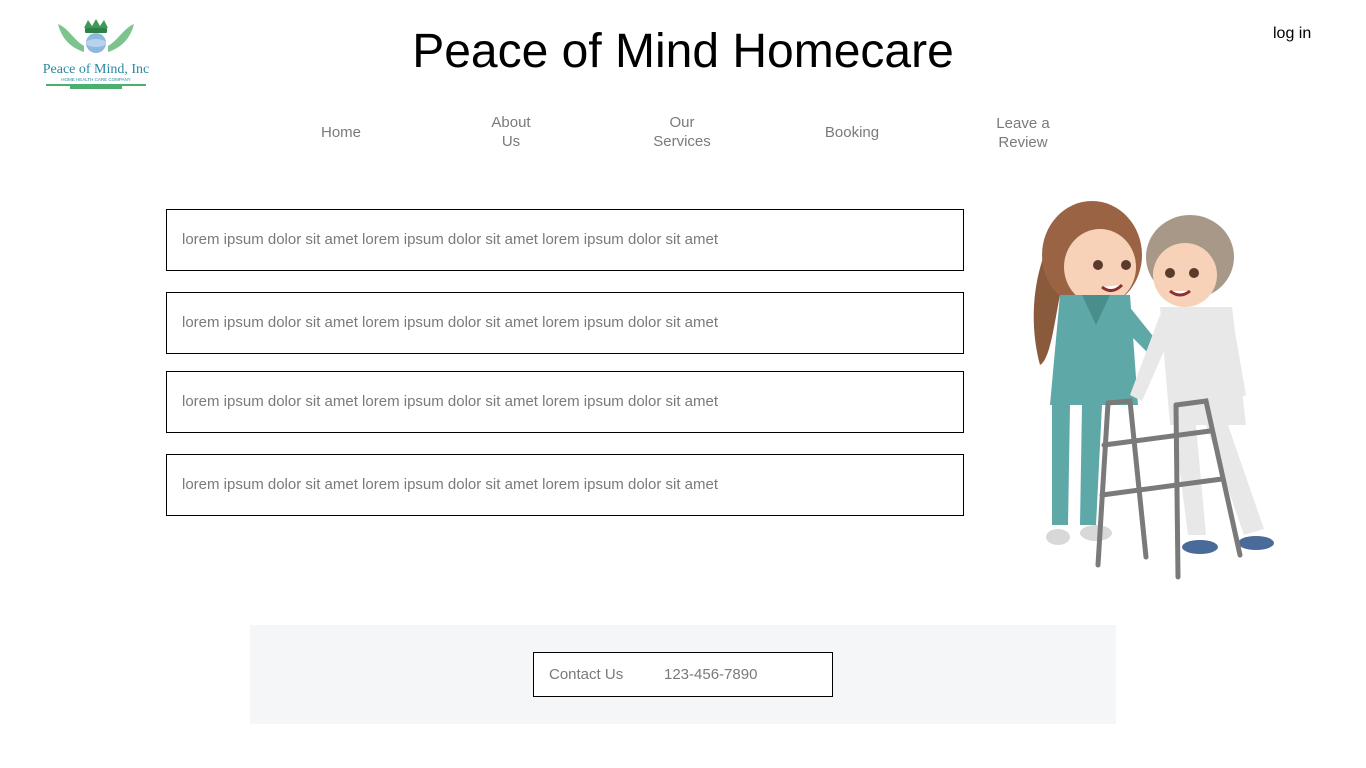  I want to click on phone-number: 123-456-7890, so click(710, 674).